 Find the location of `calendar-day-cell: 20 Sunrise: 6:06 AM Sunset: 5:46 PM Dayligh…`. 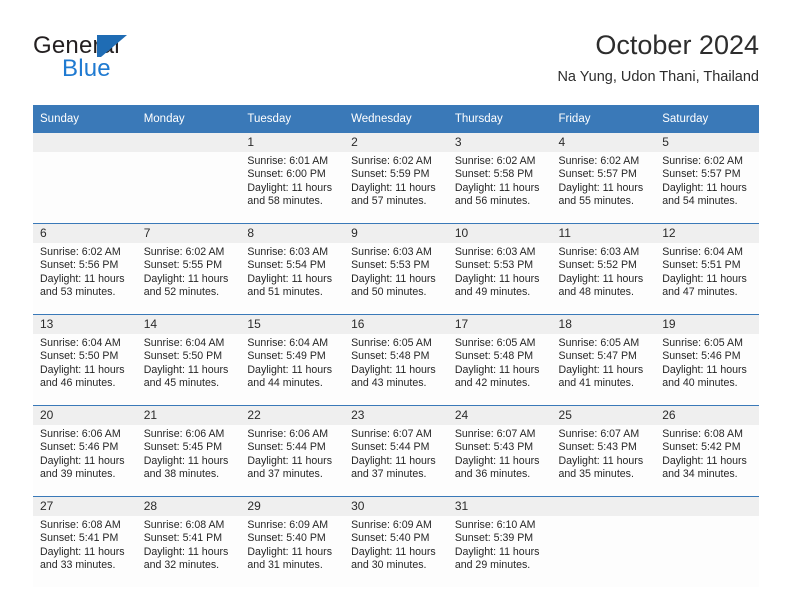

calendar-day-cell: 20 Sunrise: 6:06 AM Sunset: 5:46 PM Dayligh… is located at coordinates (85, 451).